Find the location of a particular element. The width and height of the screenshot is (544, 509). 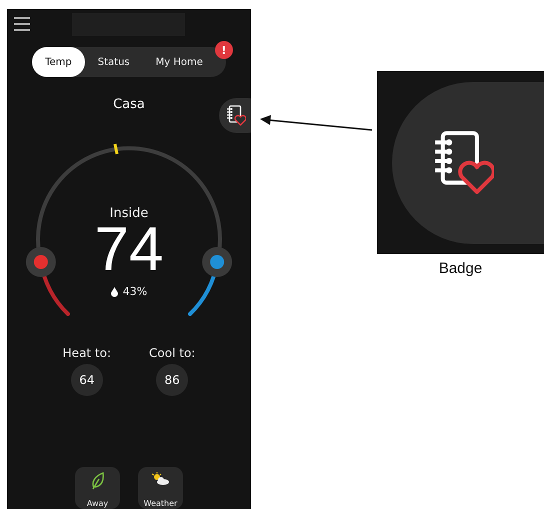

inset-caption: Badge is located at coordinates (460, 268).